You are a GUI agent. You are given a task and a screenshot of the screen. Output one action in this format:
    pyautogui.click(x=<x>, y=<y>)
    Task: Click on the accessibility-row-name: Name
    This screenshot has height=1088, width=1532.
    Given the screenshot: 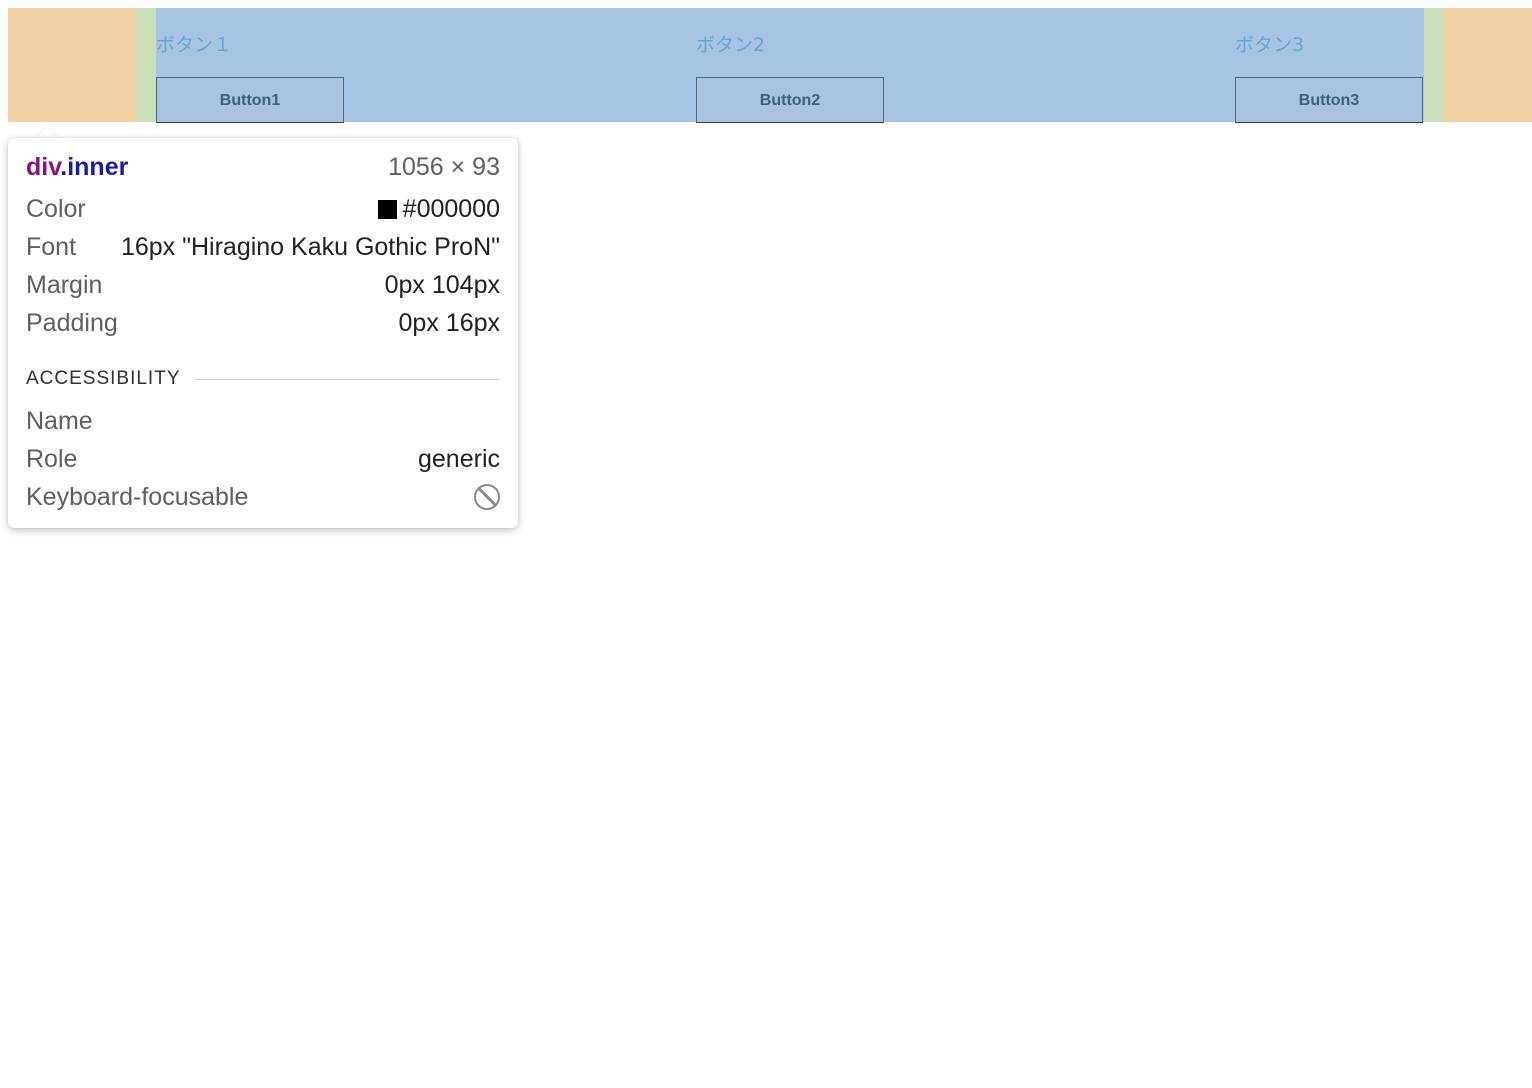 What is the action you would take?
    pyautogui.click(x=263, y=421)
    